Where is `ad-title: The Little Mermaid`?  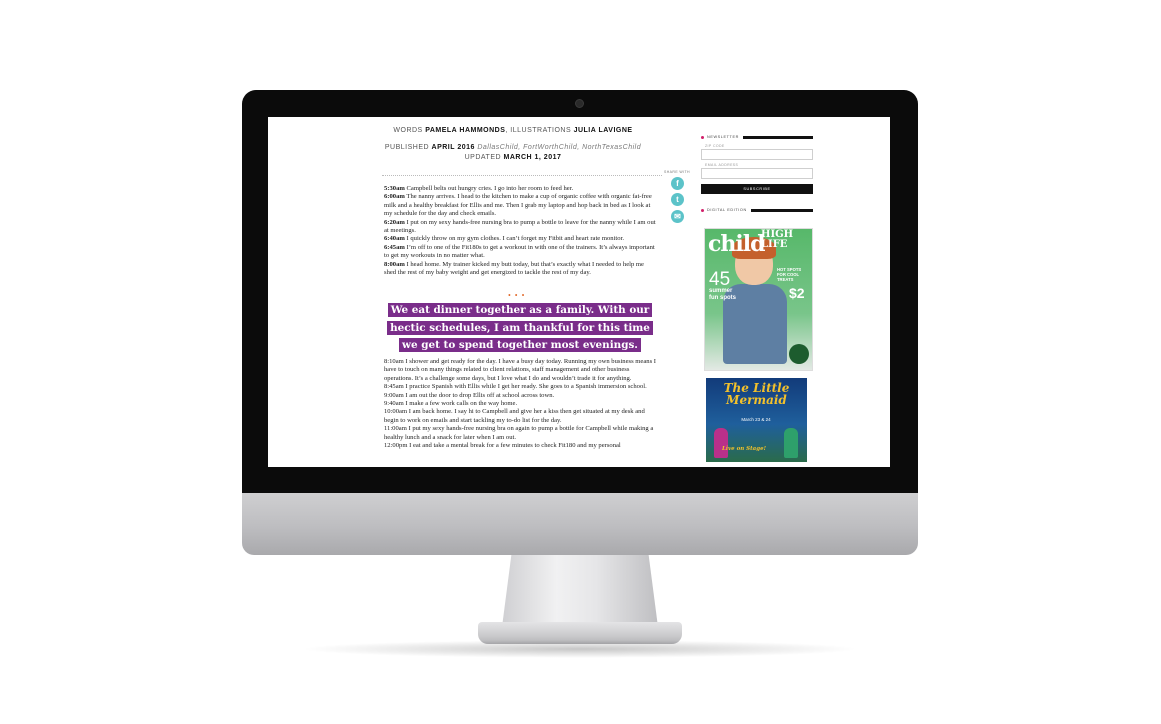 ad-title: The Little Mermaid is located at coordinates (756, 394).